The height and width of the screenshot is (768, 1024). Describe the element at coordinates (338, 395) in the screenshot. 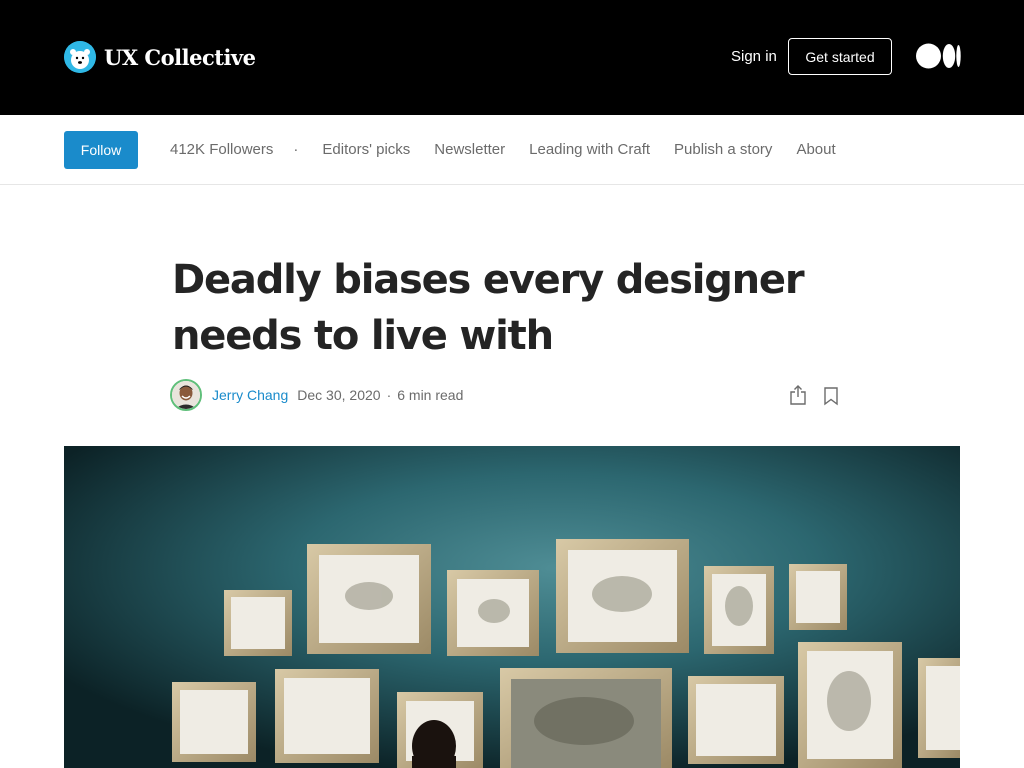

I see `publish-date: Dec 30, 2020` at that location.